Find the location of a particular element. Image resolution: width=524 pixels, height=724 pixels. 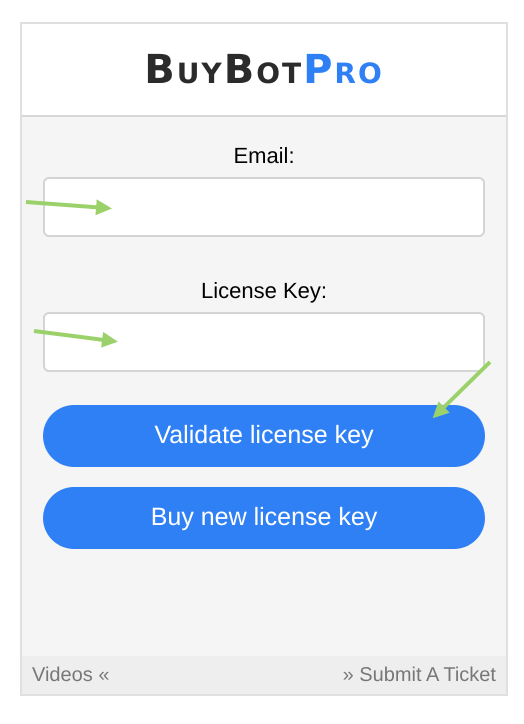

validate-button: Validate license key is located at coordinates (264, 436).